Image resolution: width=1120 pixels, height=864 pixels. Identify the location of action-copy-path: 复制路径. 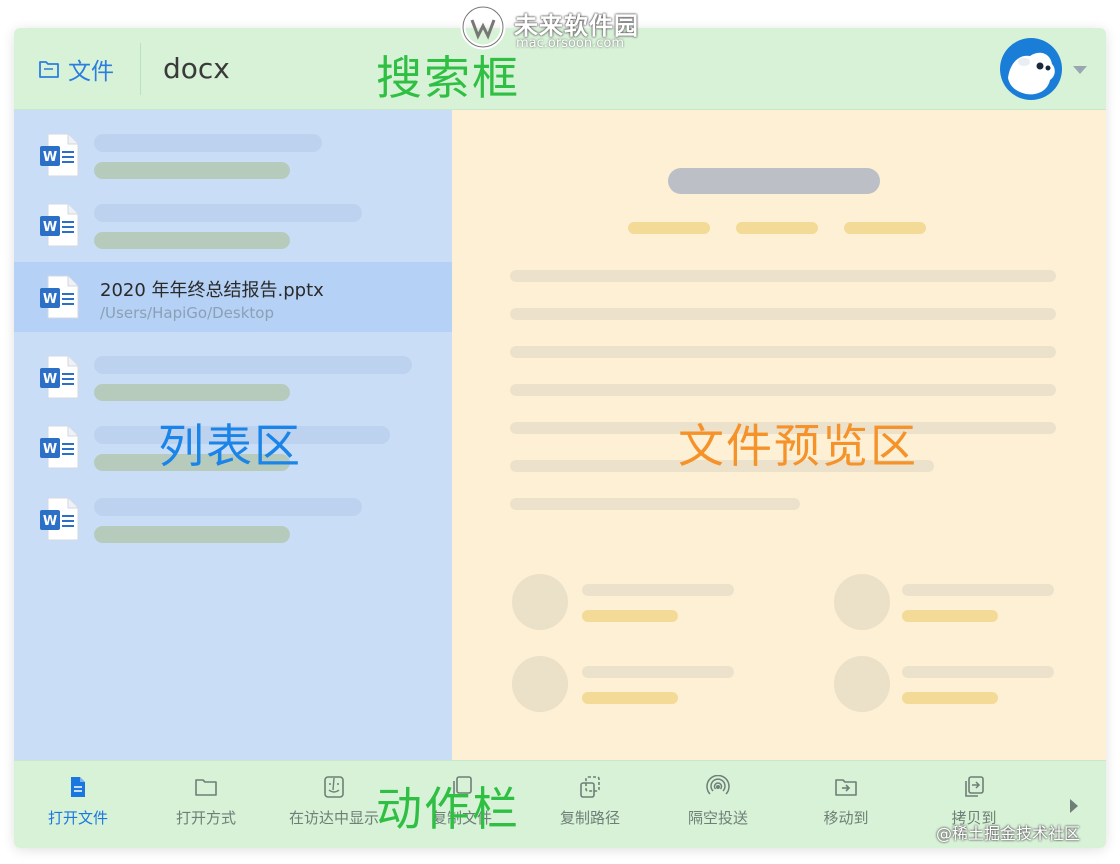
(590, 807).